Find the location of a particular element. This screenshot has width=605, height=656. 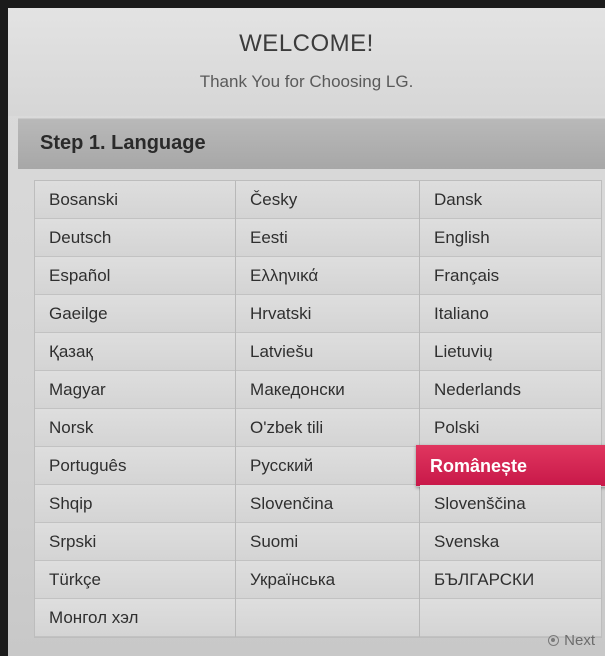

language-option: Magyar is located at coordinates (135, 390).